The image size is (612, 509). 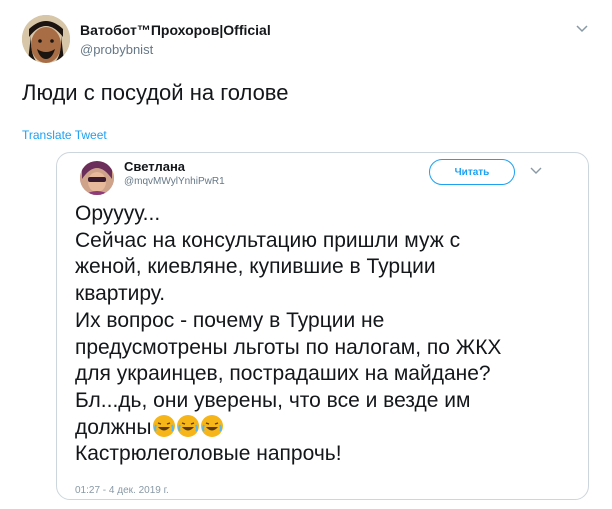 I want to click on avatar, so click(x=46, y=39).